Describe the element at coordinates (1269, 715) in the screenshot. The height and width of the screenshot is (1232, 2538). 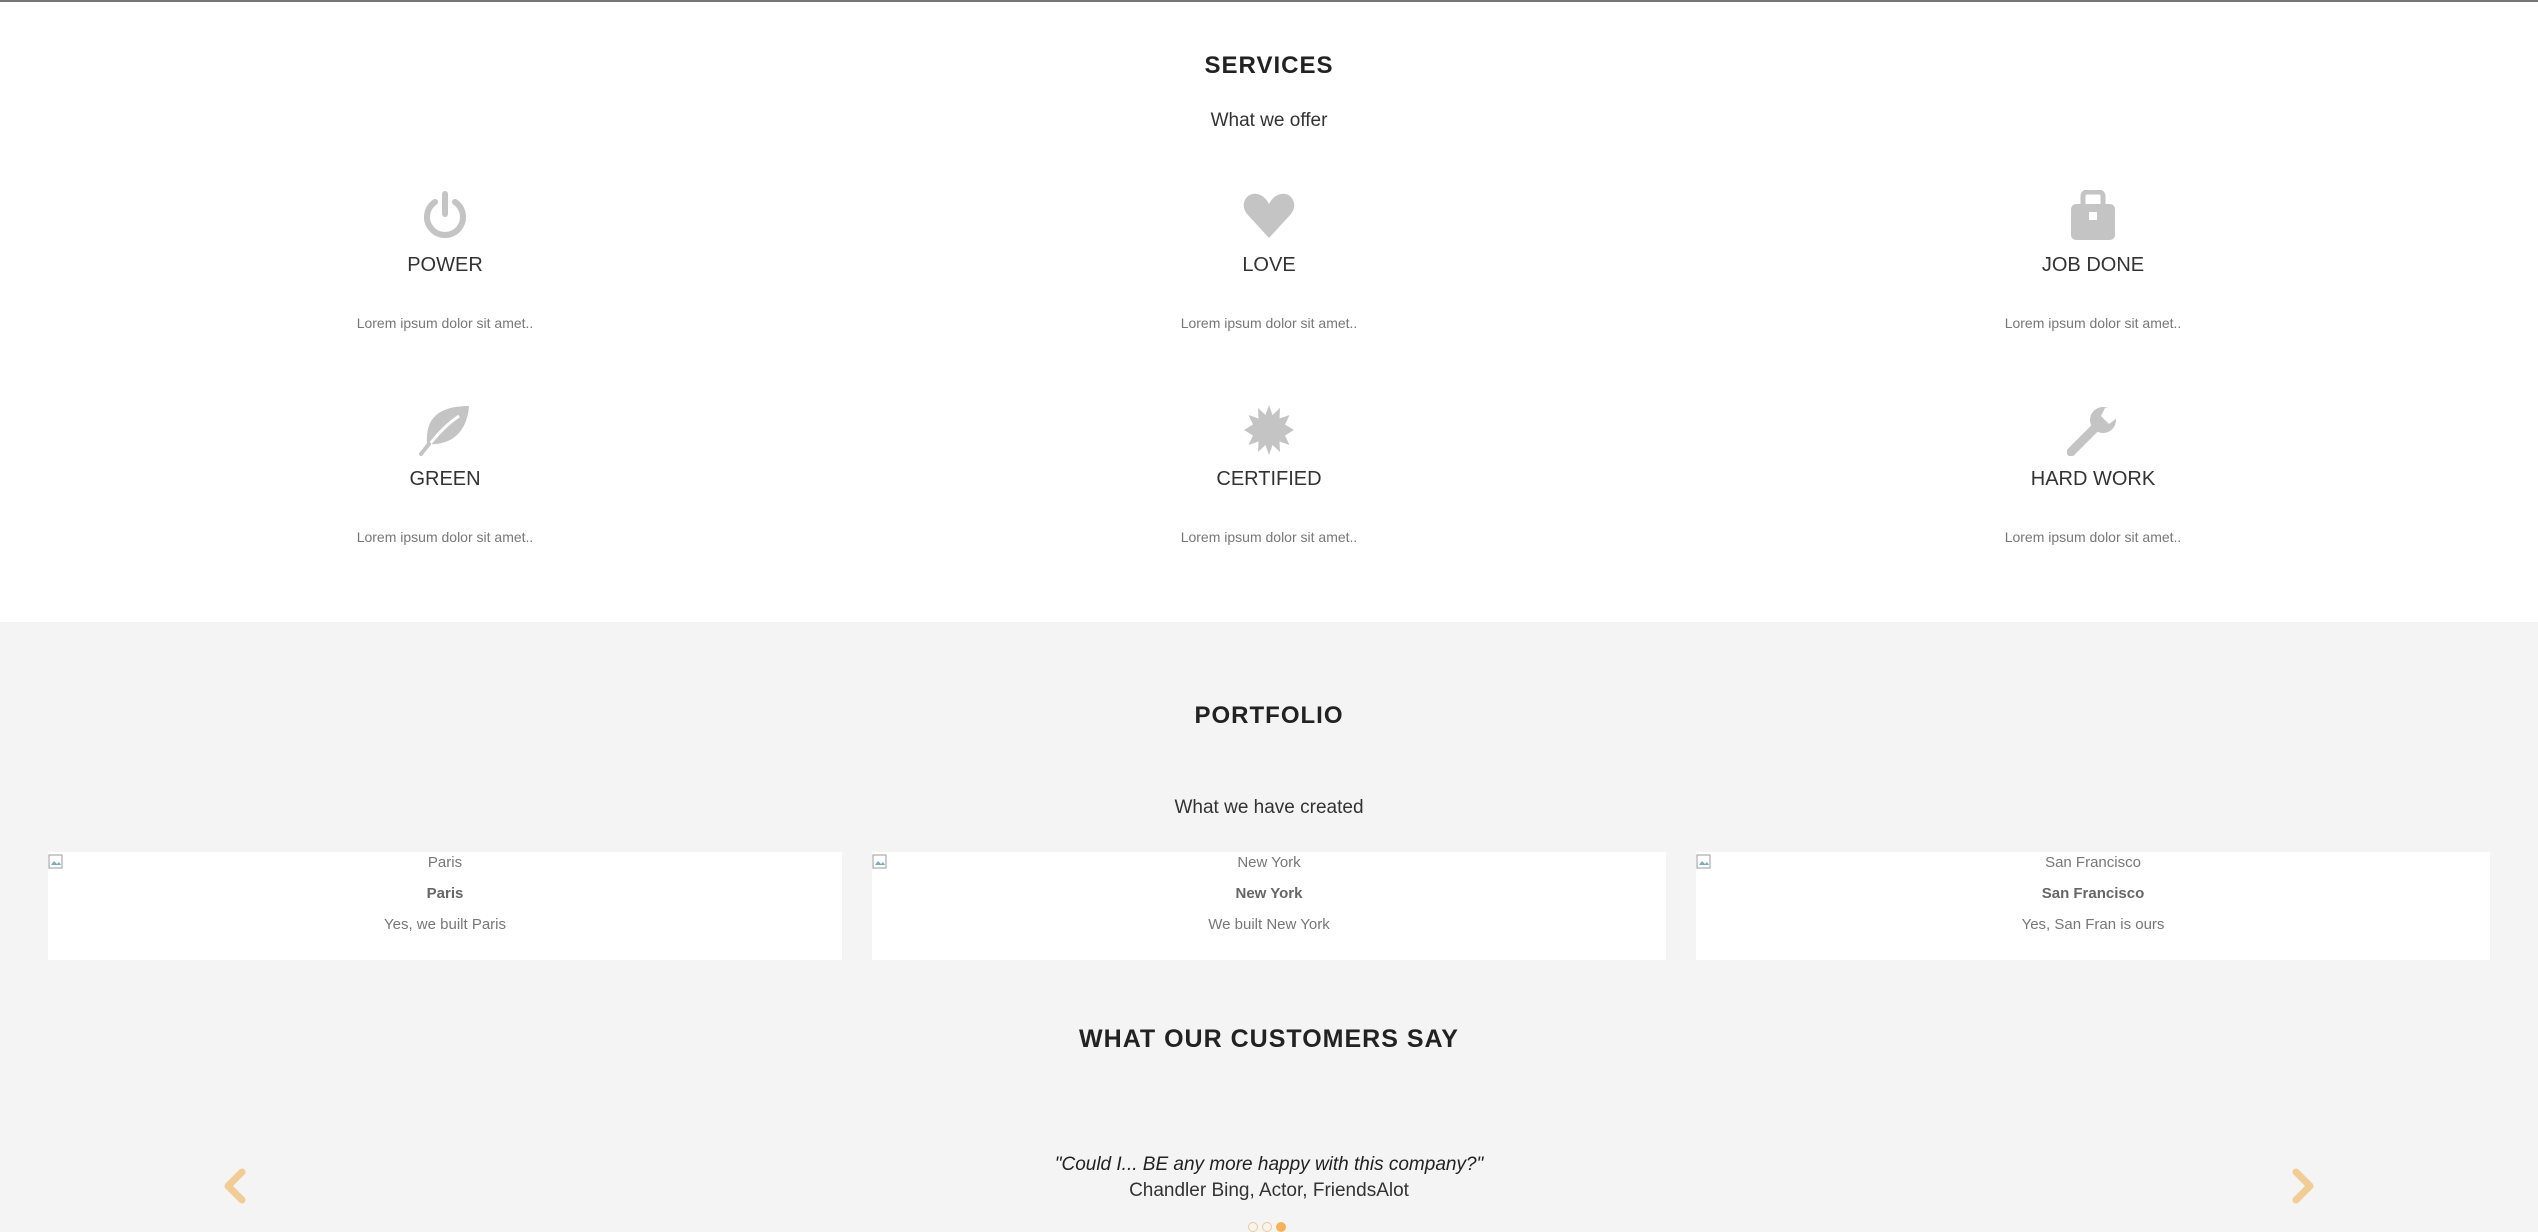
I see `portfolio-title: PORTFOLIO` at that location.